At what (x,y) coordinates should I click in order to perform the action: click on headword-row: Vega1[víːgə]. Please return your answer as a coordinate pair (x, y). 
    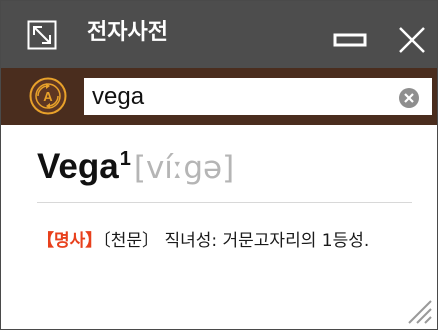
    Looking at the image, I should click on (135, 170).